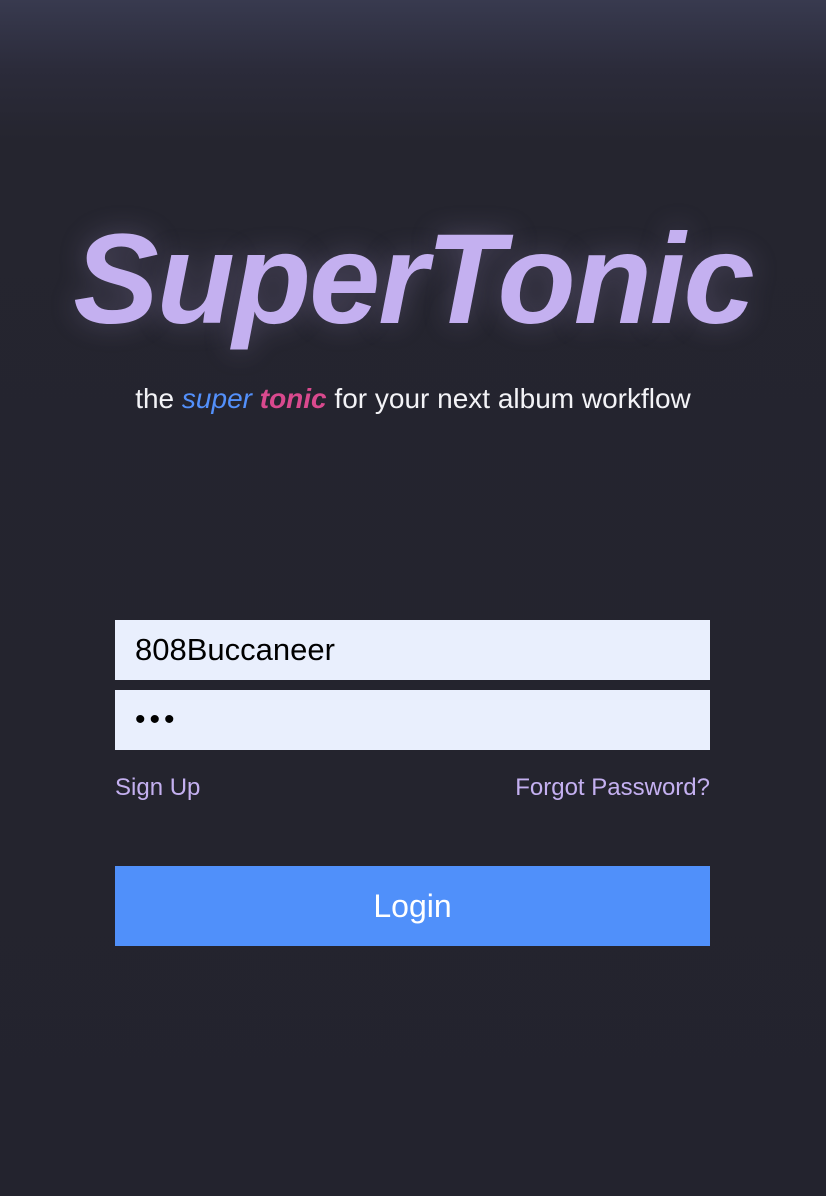  I want to click on app-logo-title: SuperTonic, so click(413, 279).